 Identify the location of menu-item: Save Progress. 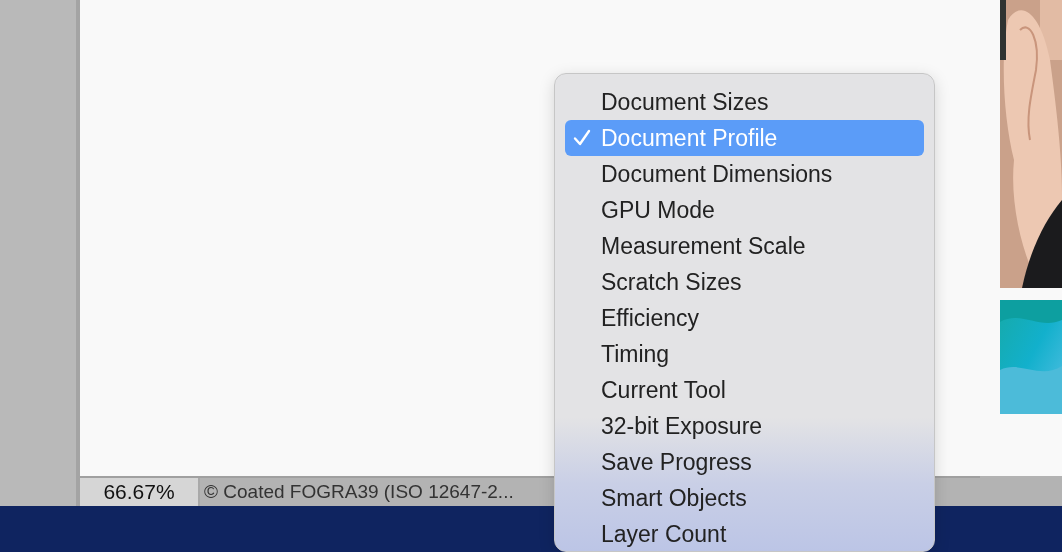
(744, 462).